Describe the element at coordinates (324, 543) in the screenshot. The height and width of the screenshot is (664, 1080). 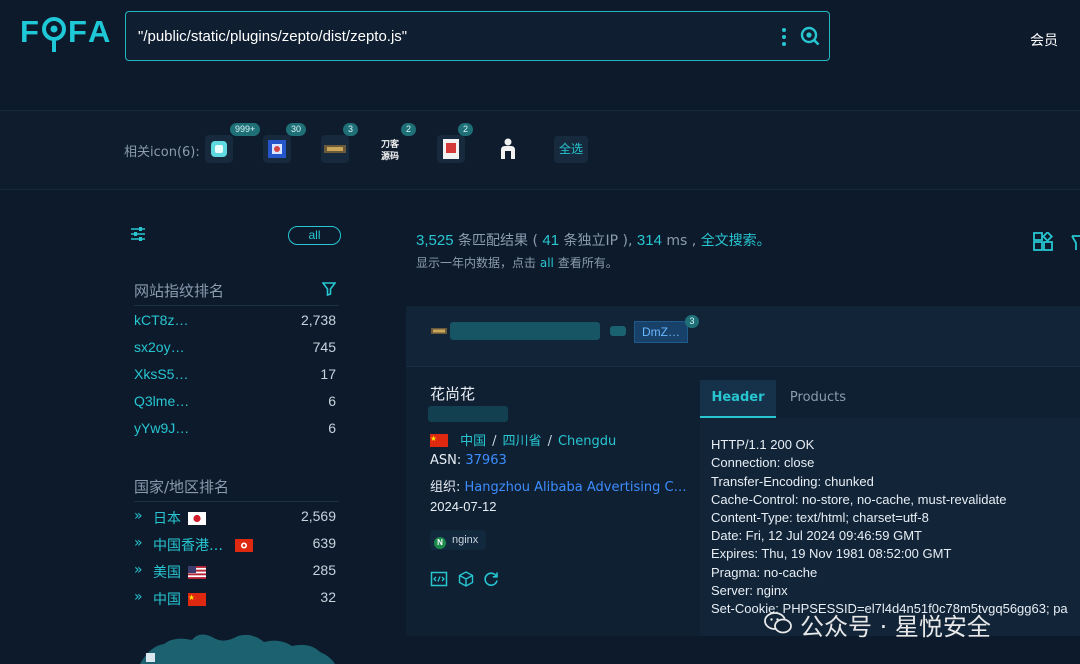
I see `country-count: 639` at that location.